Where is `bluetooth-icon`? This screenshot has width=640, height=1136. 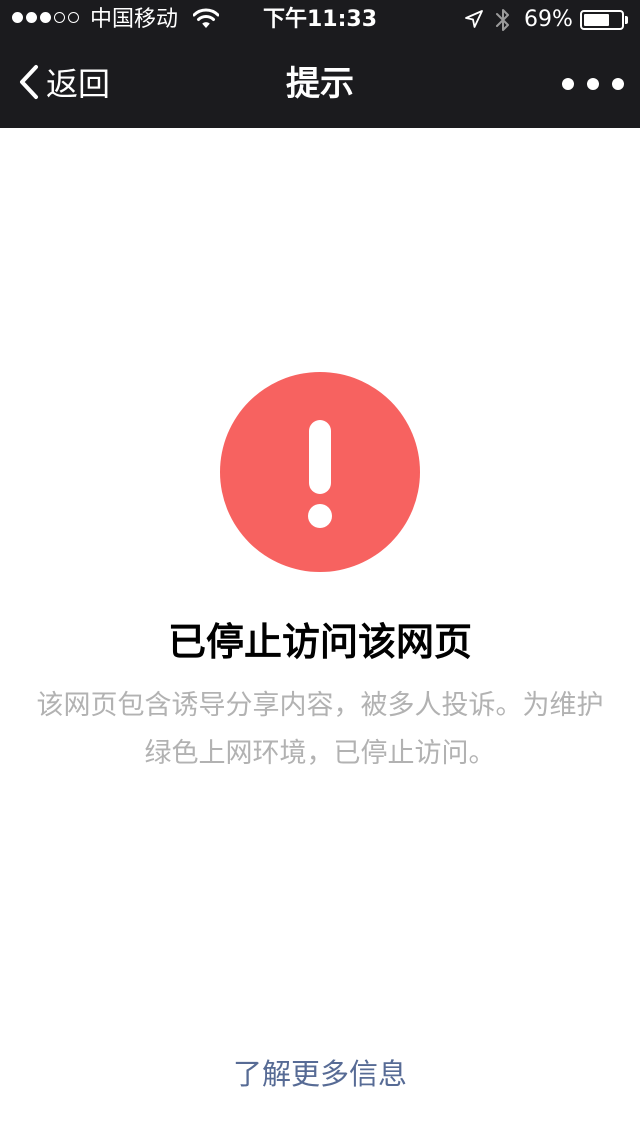
bluetooth-icon is located at coordinates (503, 23).